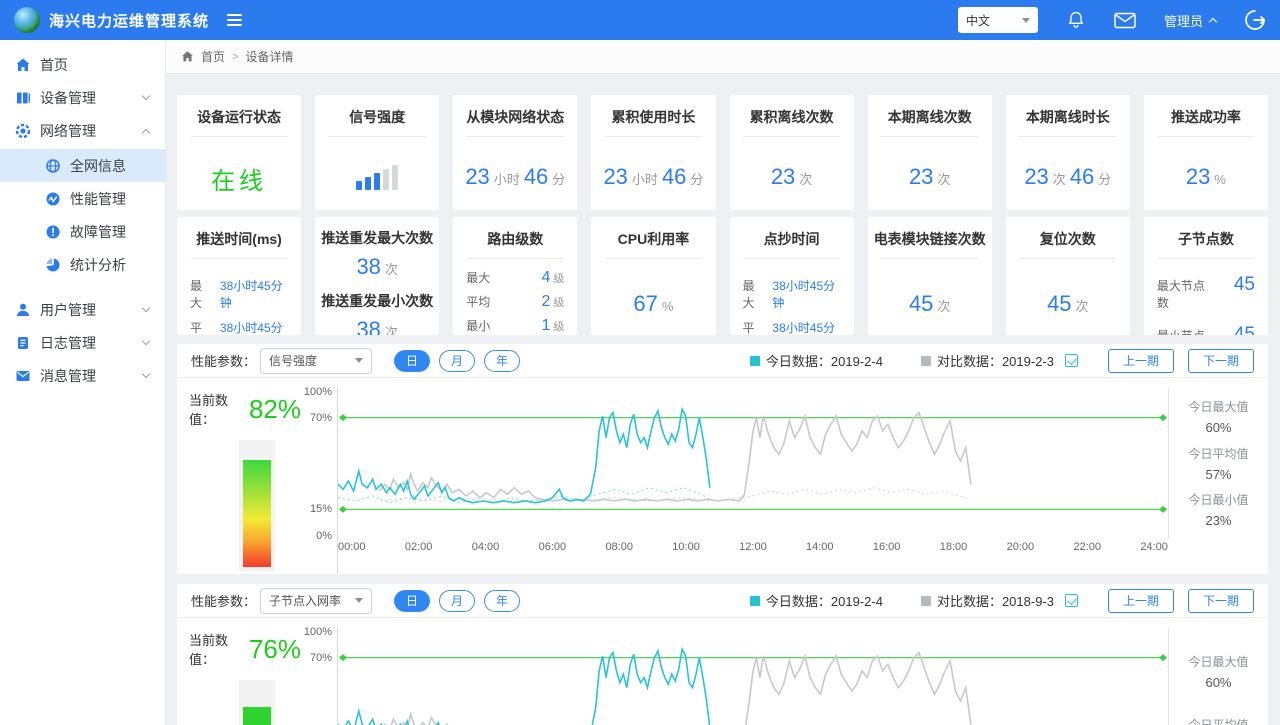  Describe the element at coordinates (82, 375) in the screenshot. I see `sidebar-item-messages: 消息管理` at that location.